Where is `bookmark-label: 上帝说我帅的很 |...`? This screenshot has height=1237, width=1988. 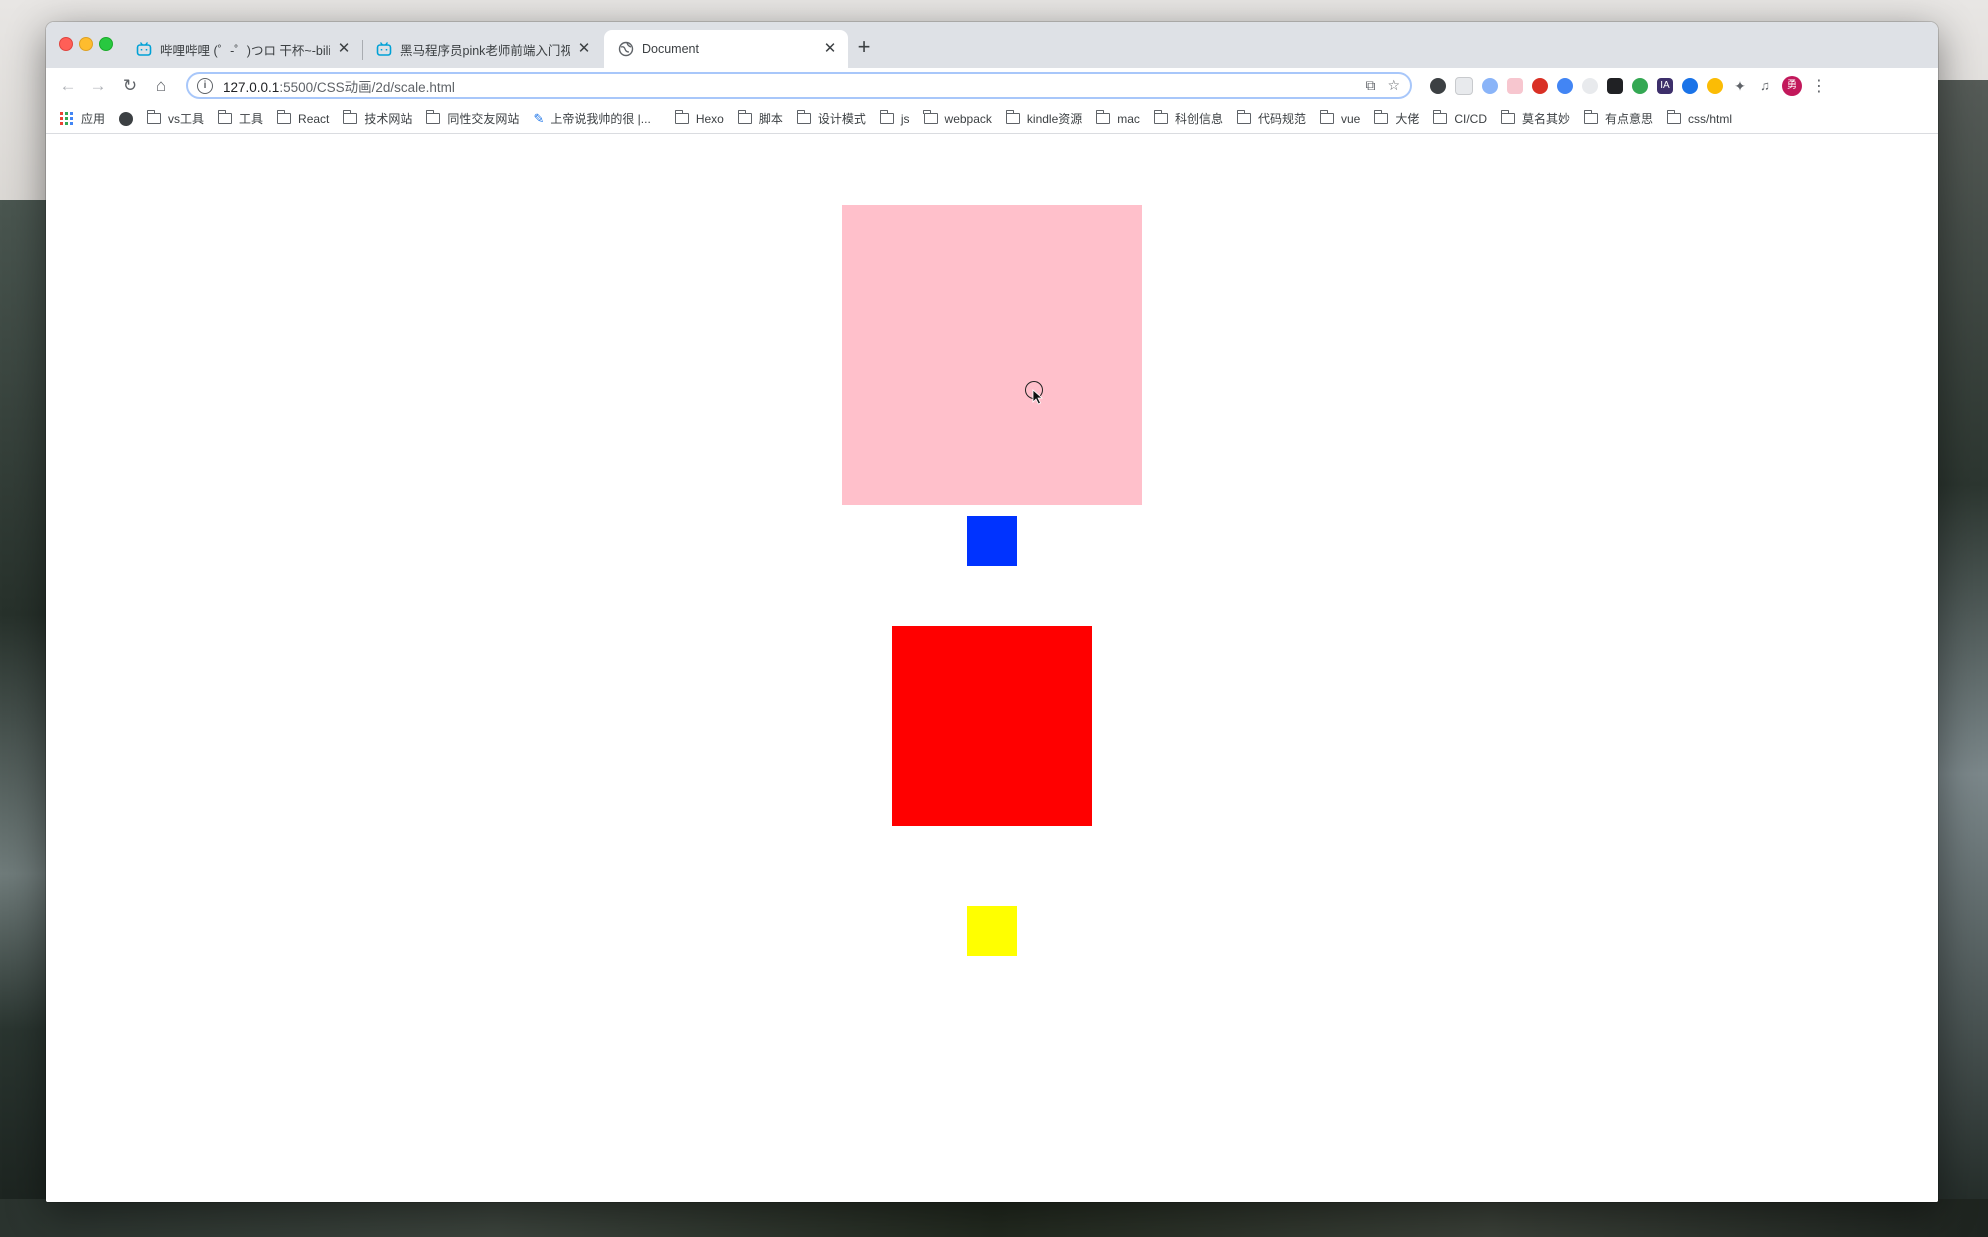
bookmark-label: 上帝说我帅的很 |... is located at coordinates (600, 119).